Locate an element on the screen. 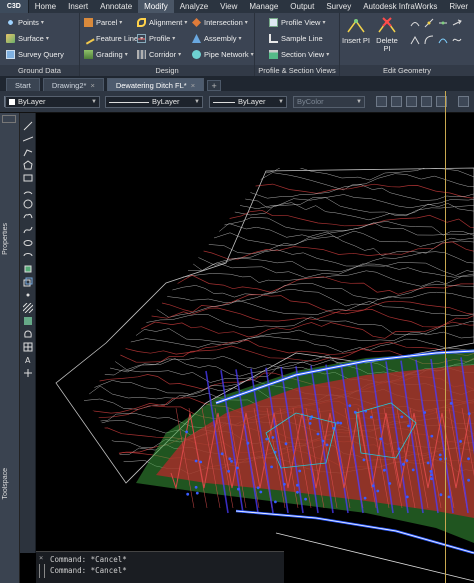 This screenshot has width=474, height=583. layer-dropdown: ByLayer ▼ is located at coordinates (52, 102).